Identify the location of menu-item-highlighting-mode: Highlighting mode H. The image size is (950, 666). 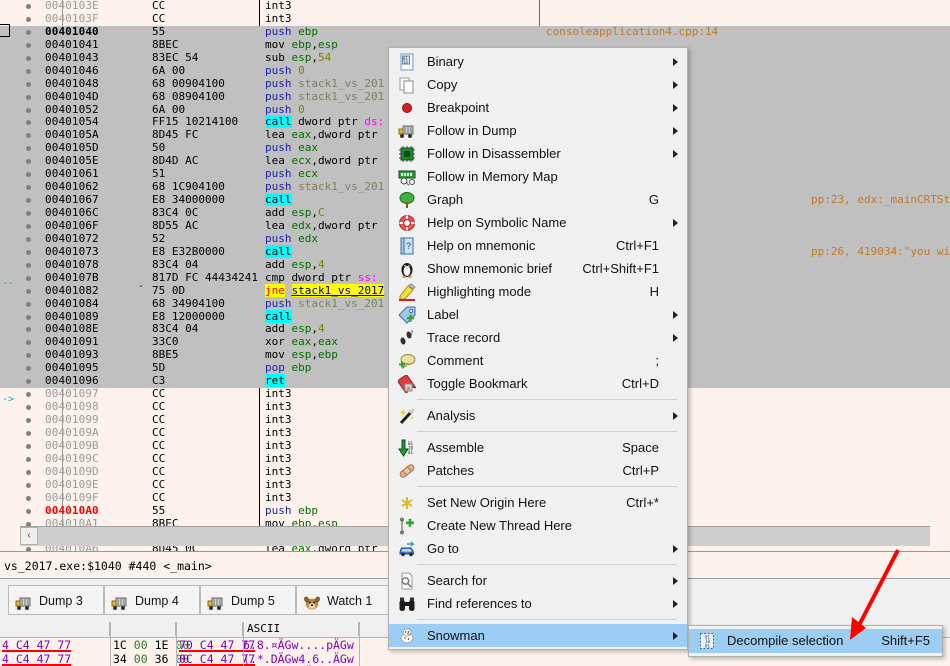
(538, 291).